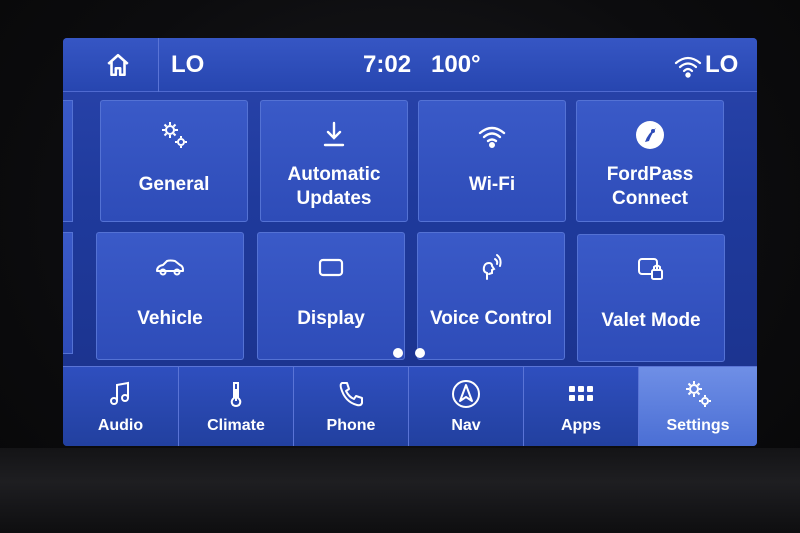 Image resolution: width=800 pixels, height=533 pixels. What do you see at coordinates (409, 353) in the screenshot?
I see `page-indicator` at bounding box center [409, 353].